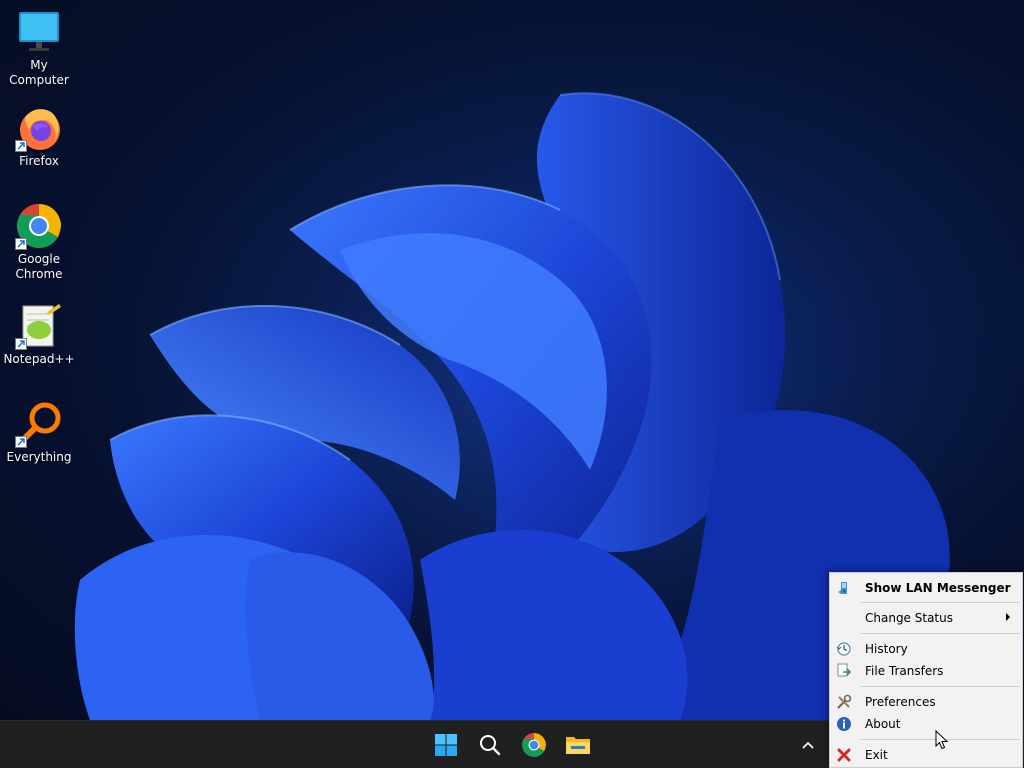  I want to click on menu-item-file-transfers: File Transfers, so click(926, 671).